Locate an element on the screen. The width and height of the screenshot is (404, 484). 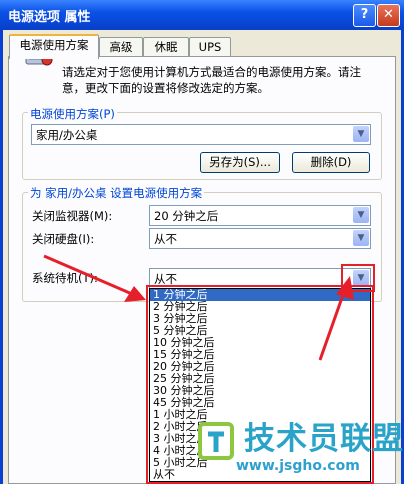
disk-dropdown: 从不 ▼ is located at coordinates (260, 238).